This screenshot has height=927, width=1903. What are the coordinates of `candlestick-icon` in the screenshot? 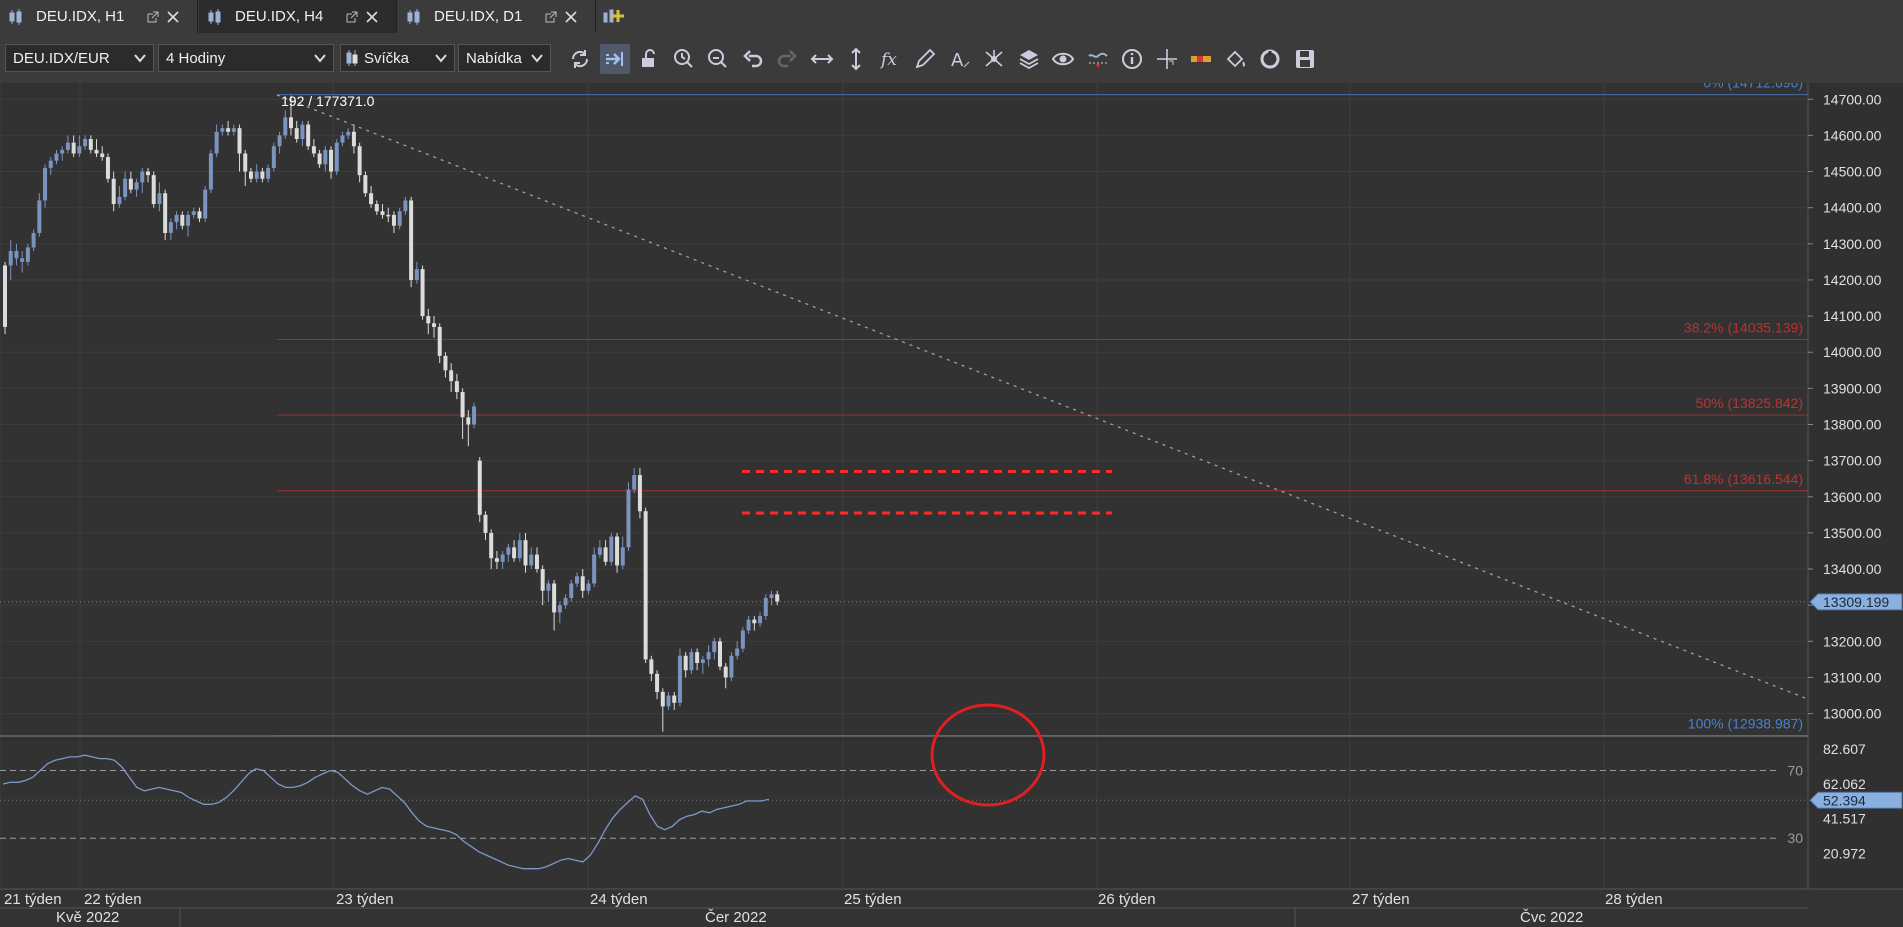 It's located at (214, 16).